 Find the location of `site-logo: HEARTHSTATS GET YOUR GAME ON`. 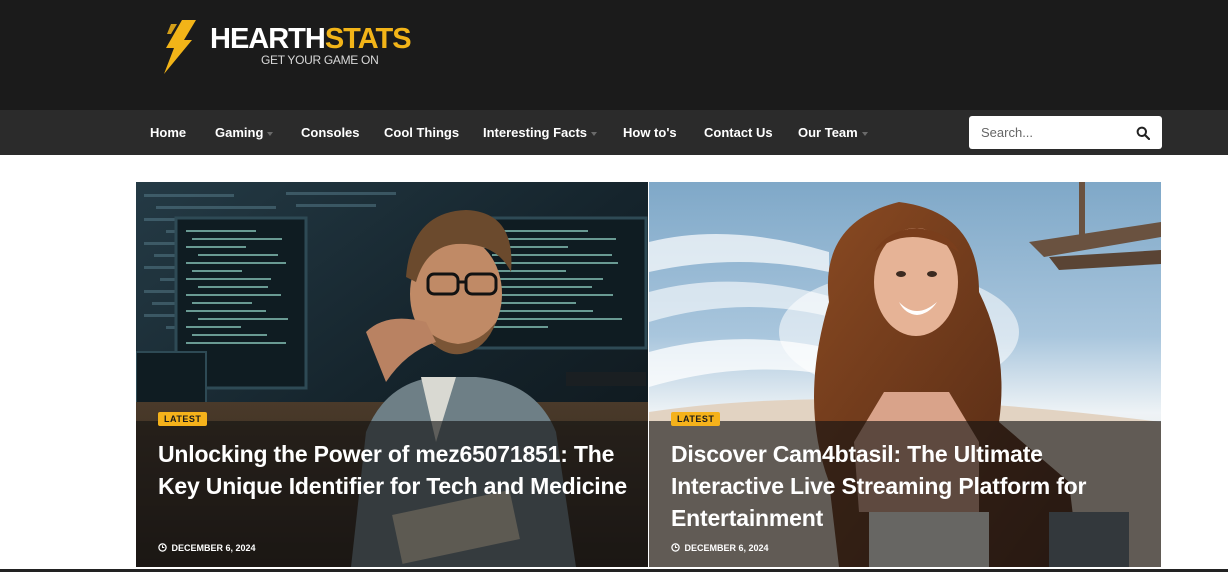

site-logo: HEARTHSTATS GET YOUR GAME ON is located at coordinates (303, 49).